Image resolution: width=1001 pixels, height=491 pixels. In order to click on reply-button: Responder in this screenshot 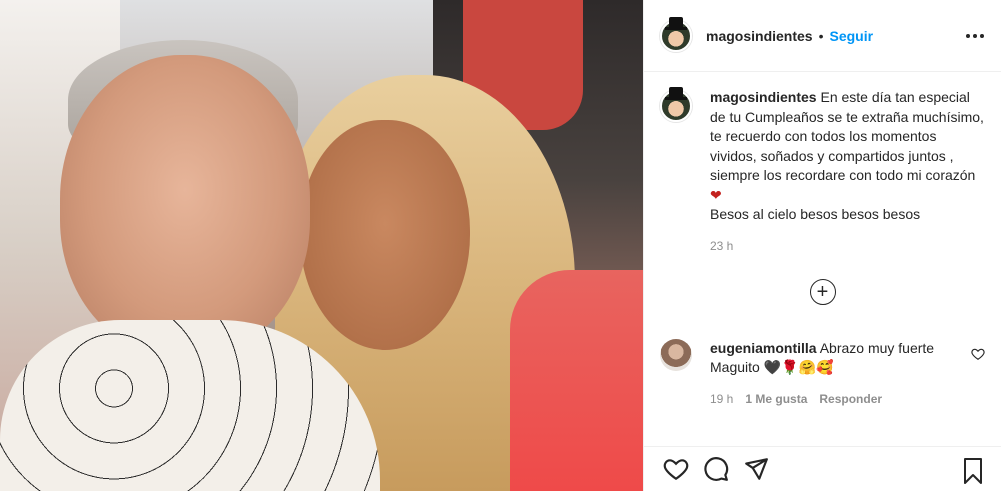, I will do `click(850, 399)`.